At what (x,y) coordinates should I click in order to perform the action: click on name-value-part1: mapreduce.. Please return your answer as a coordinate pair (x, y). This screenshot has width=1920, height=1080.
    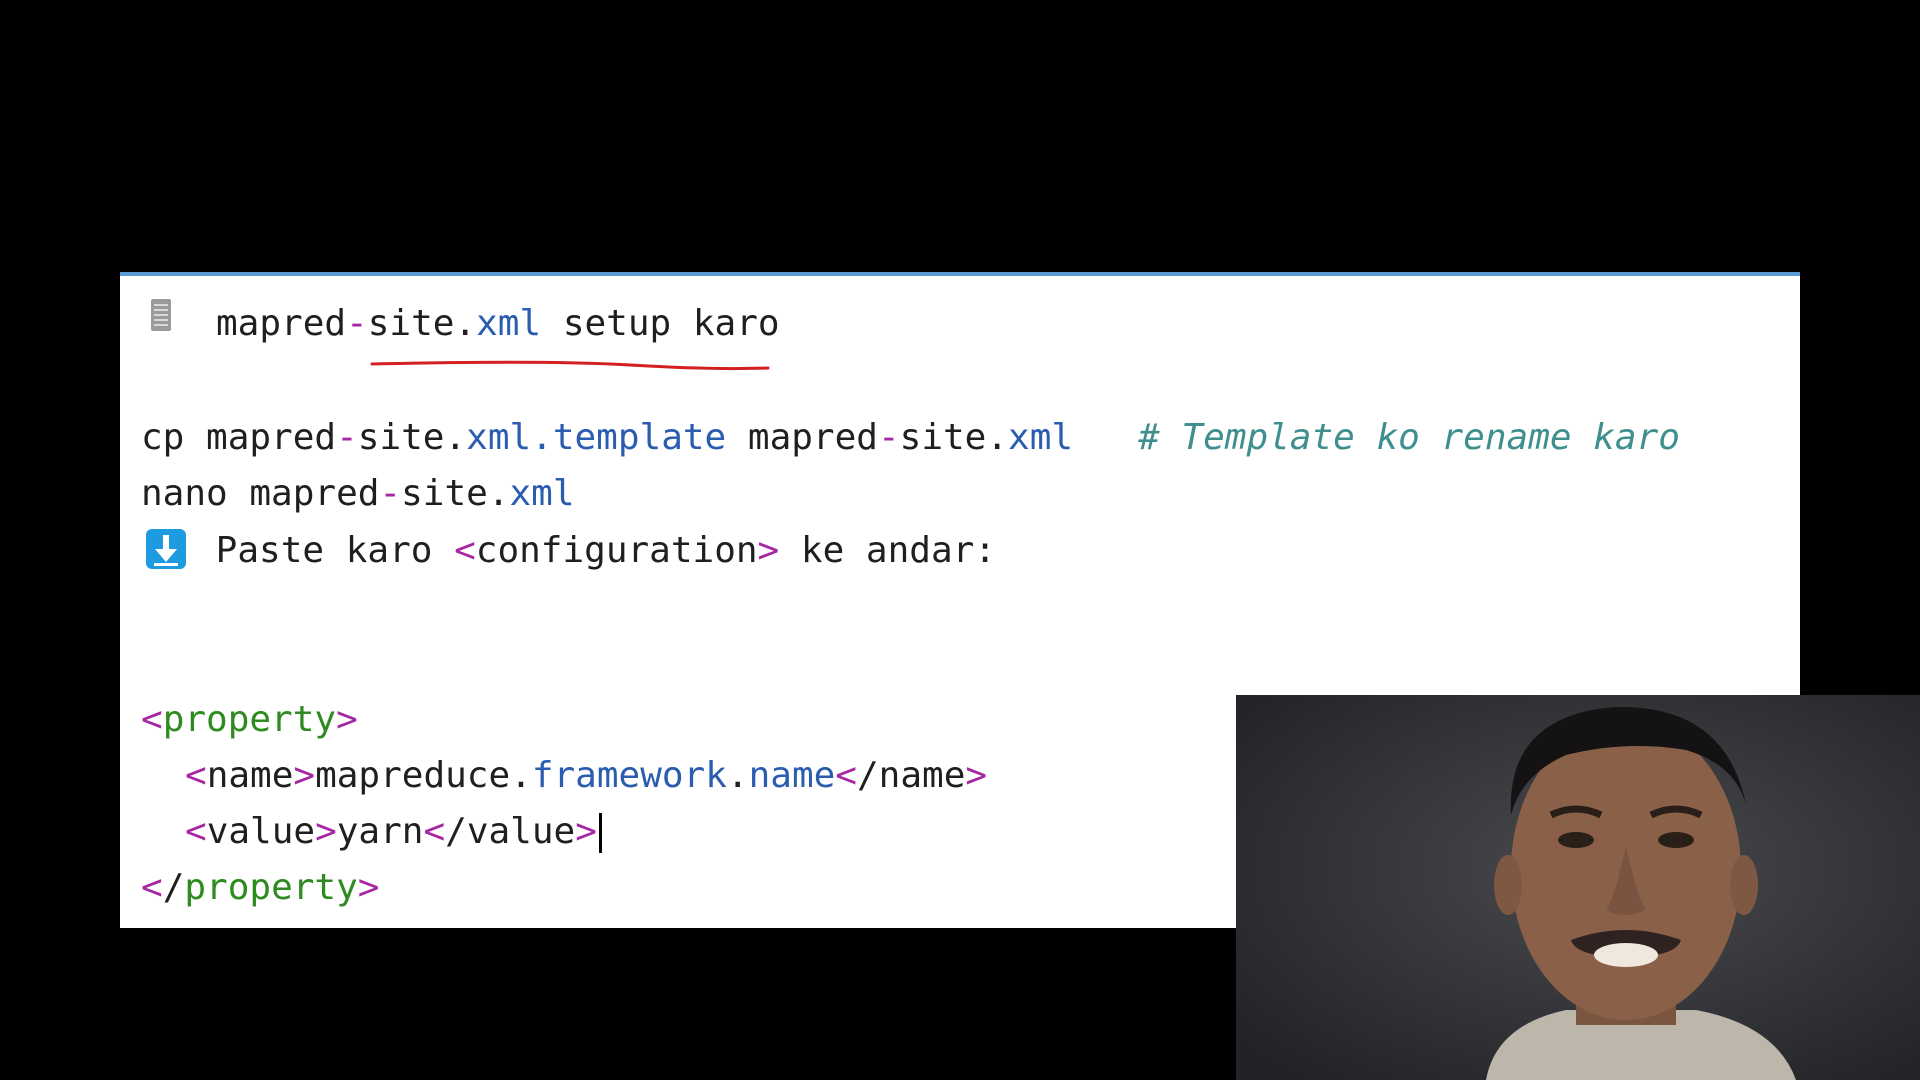
    Looking at the image, I should click on (423, 775).